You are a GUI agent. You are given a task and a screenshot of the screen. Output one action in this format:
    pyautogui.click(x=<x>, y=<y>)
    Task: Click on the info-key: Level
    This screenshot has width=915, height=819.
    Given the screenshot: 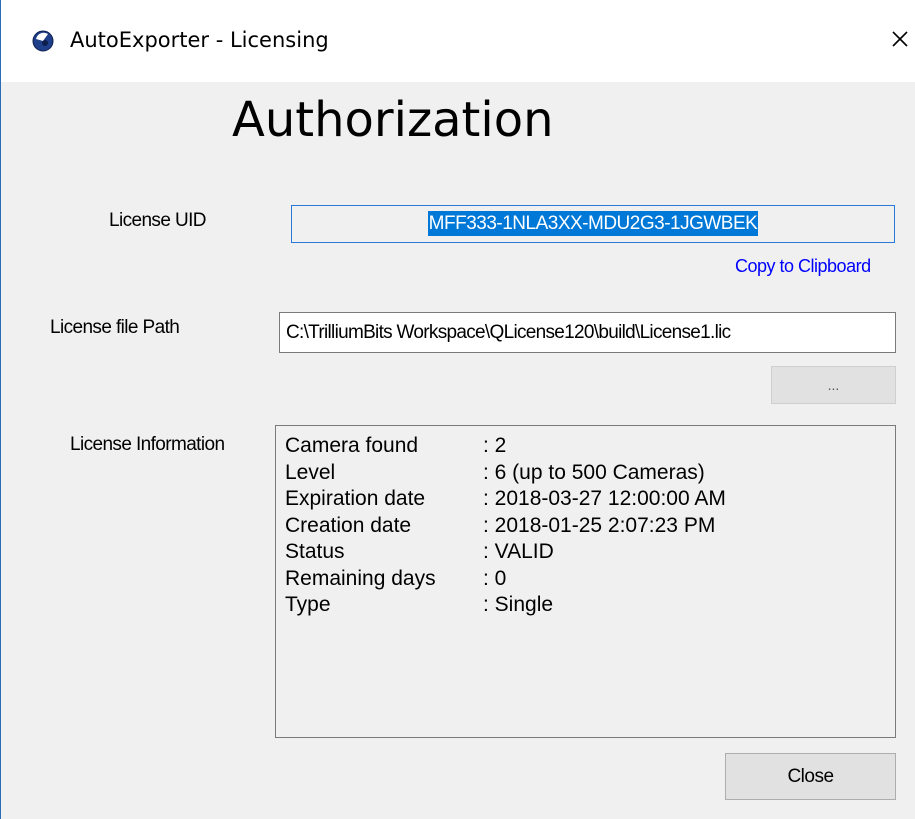 What is the action you would take?
    pyautogui.click(x=310, y=472)
    